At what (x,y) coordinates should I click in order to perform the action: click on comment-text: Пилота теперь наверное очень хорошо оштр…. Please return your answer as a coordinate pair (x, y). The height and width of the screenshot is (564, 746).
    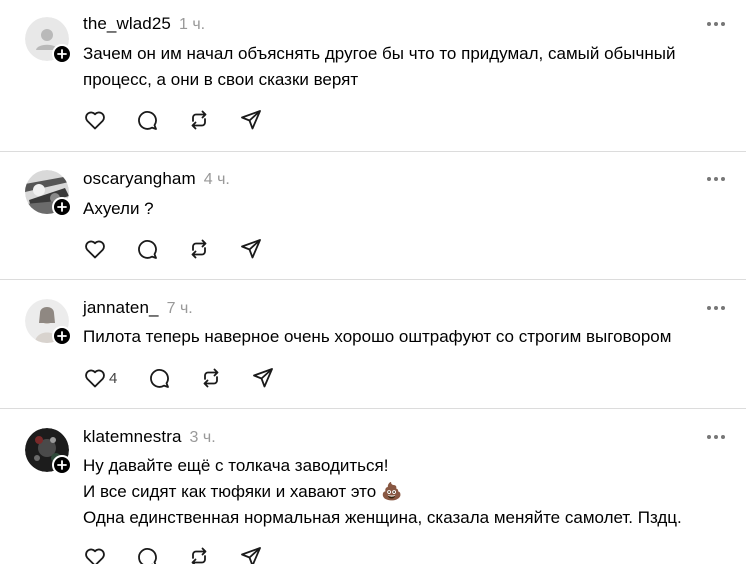
    Looking at the image, I should click on (403, 337).